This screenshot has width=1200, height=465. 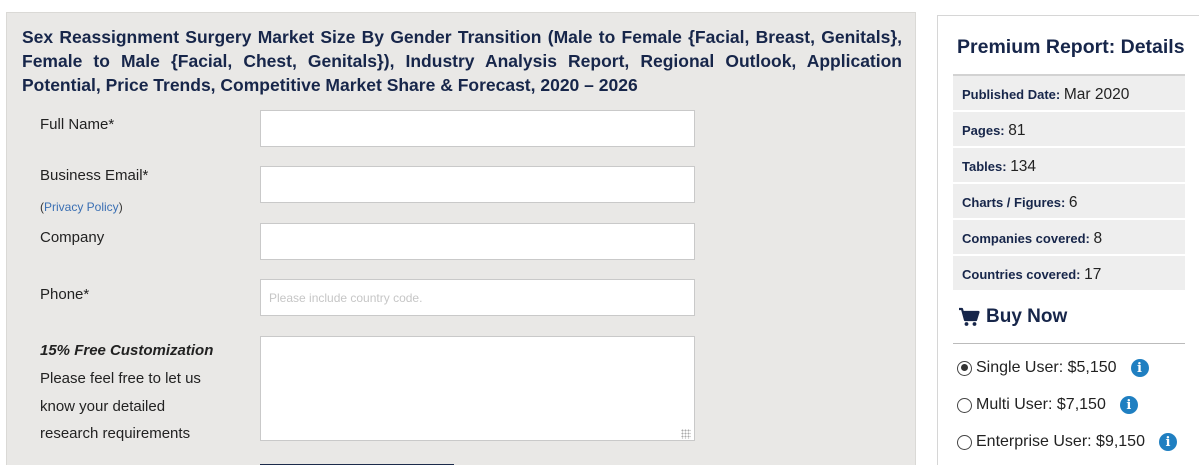 I want to click on business-email-input, so click(x=477, y=184).